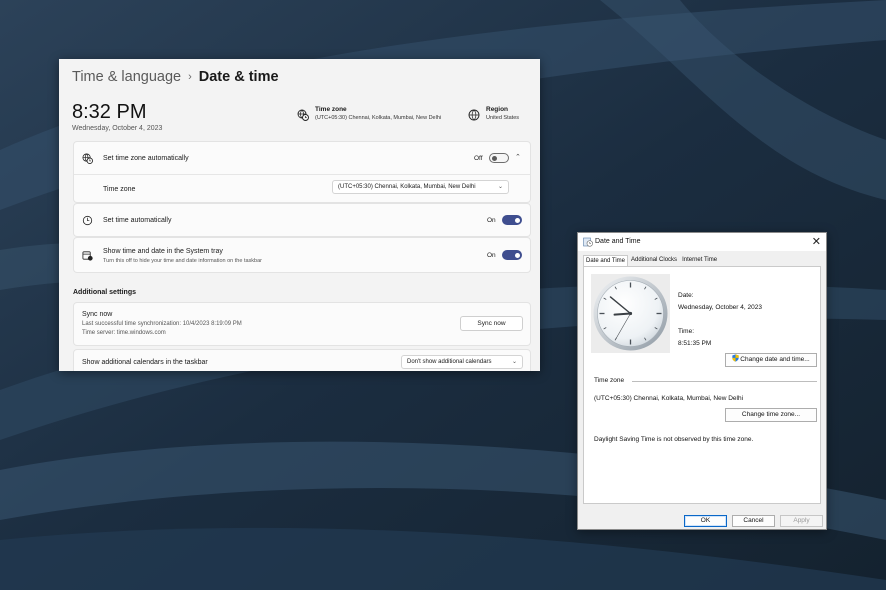 The width and height of the screenshot is (886, 590). I want to click on current-date: Wednesday, October 4, 2023, so click(117, 128).